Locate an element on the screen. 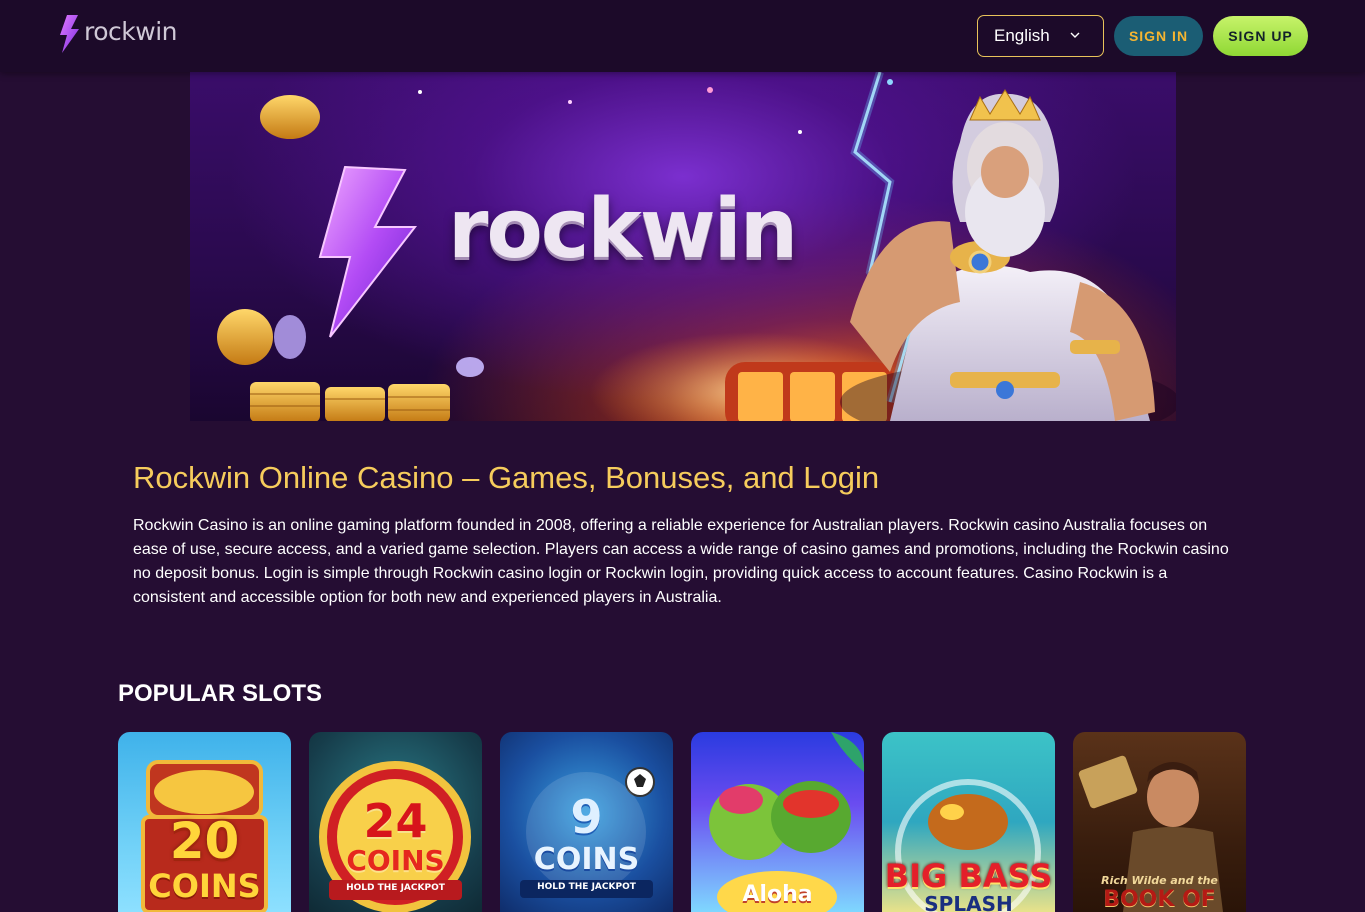  slot-card-9-coins: 9 COINS HOLD THE JACKPOT is located at coordinates (586, 822).